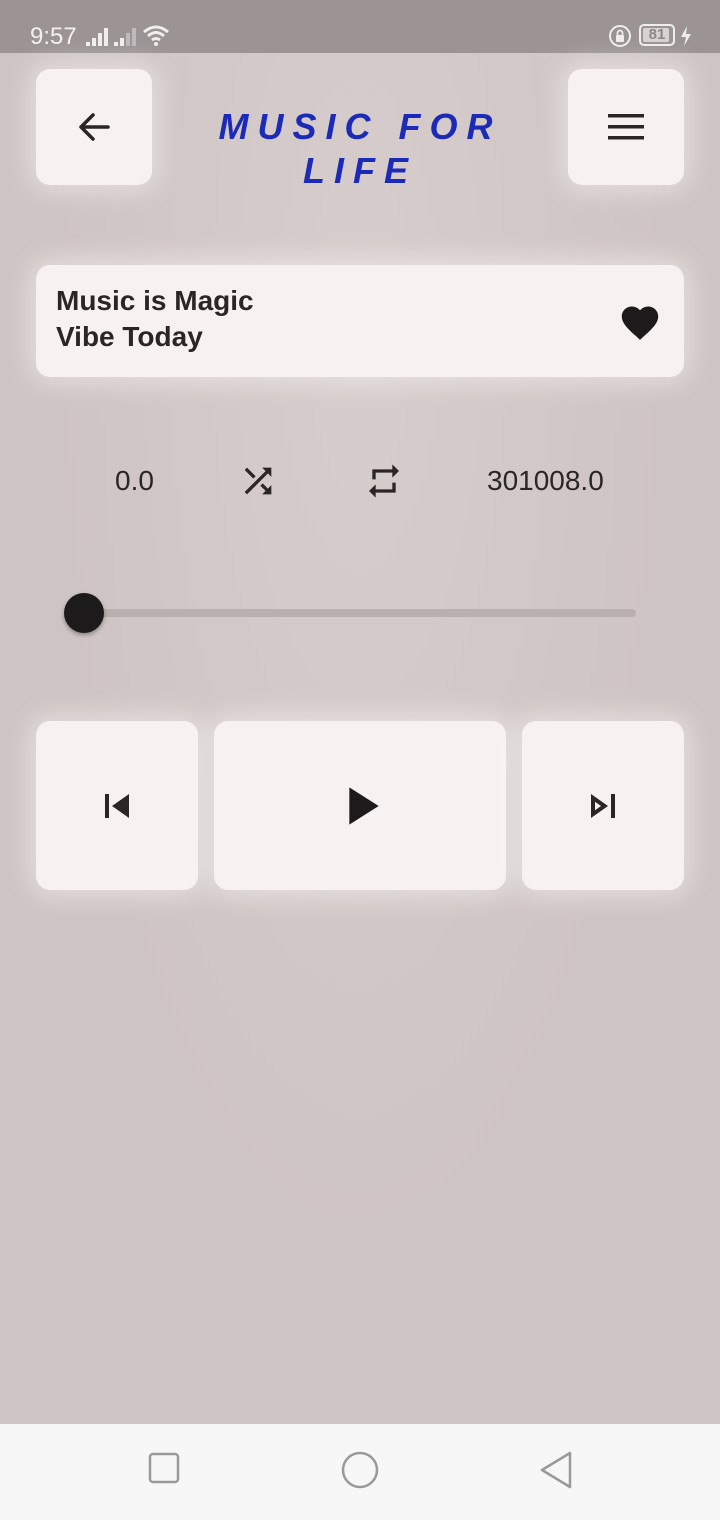 This screenshot has height=1520, width=720. What do you see at coordinates (545, 480) in the screenshot?
I see `total-duration: 301008.0` at bounding box center [545, 480].